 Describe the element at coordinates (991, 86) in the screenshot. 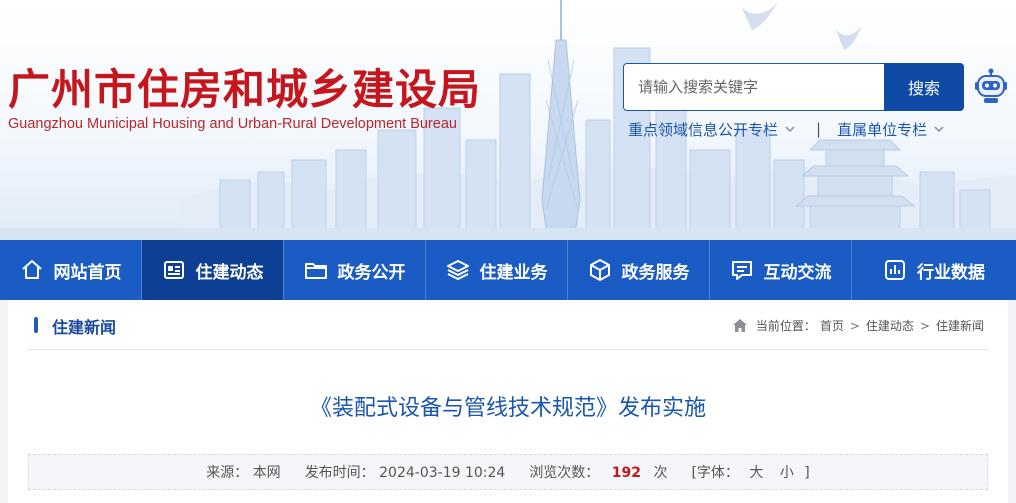

I see `robot-assistant-icon` at that location.